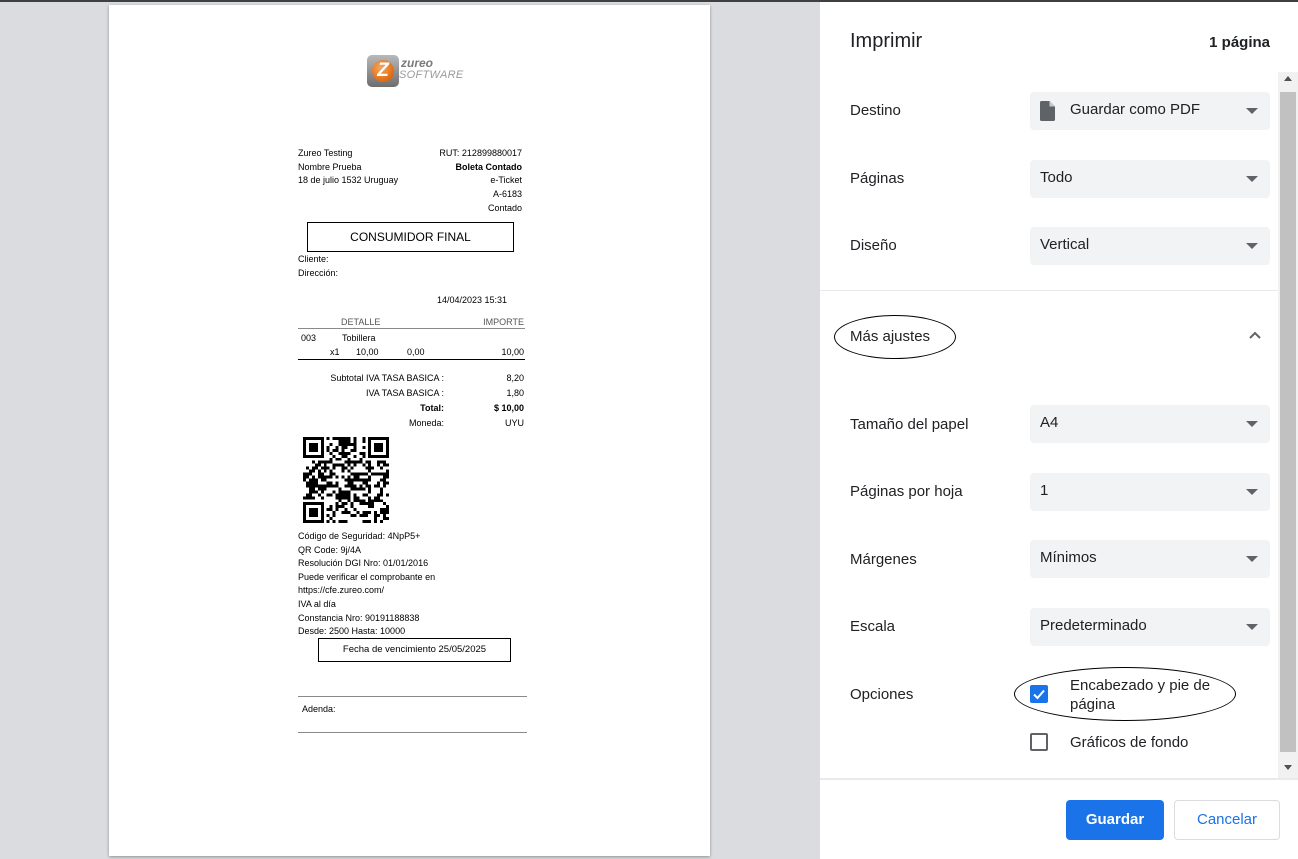 This screenshot has width=1298, height=859. I want to click on margins-value: Mínimos, so click(1068, 557).